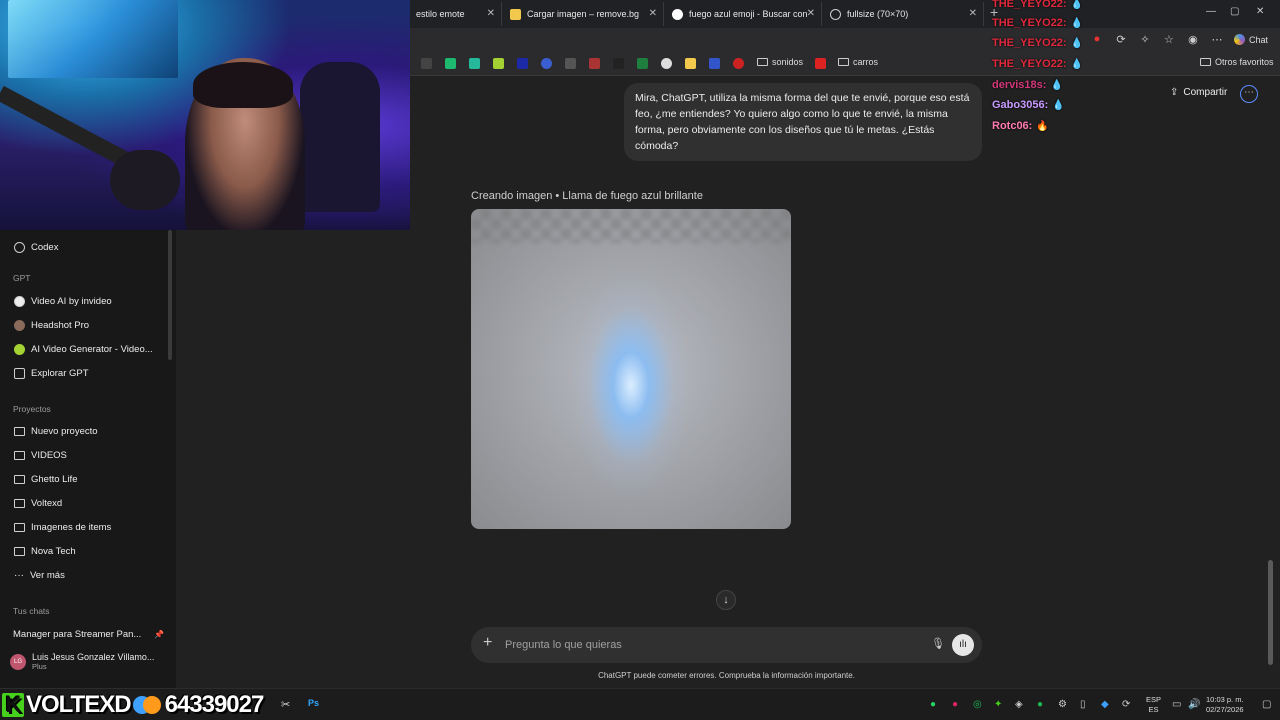 This screenshot has height=720, width=1280. I want to click on removebg-icon, so click(515, 14).